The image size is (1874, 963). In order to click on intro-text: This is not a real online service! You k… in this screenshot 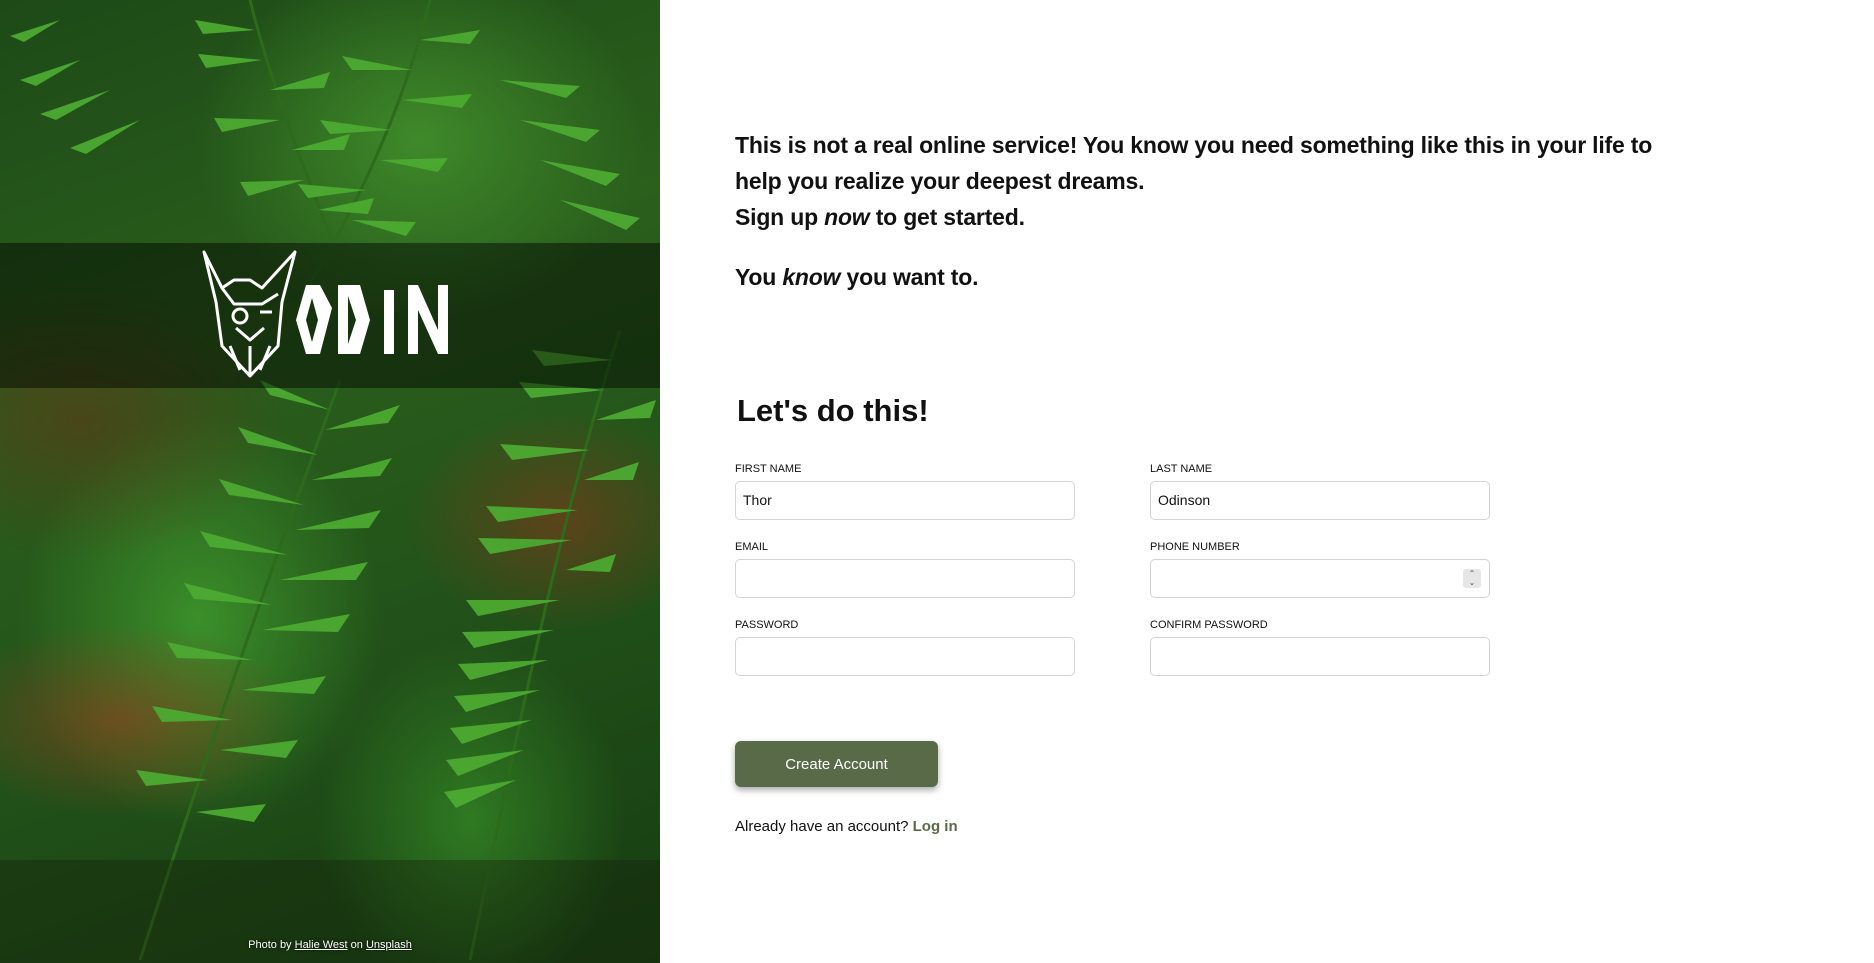, I will do `click(1195, 211)`.